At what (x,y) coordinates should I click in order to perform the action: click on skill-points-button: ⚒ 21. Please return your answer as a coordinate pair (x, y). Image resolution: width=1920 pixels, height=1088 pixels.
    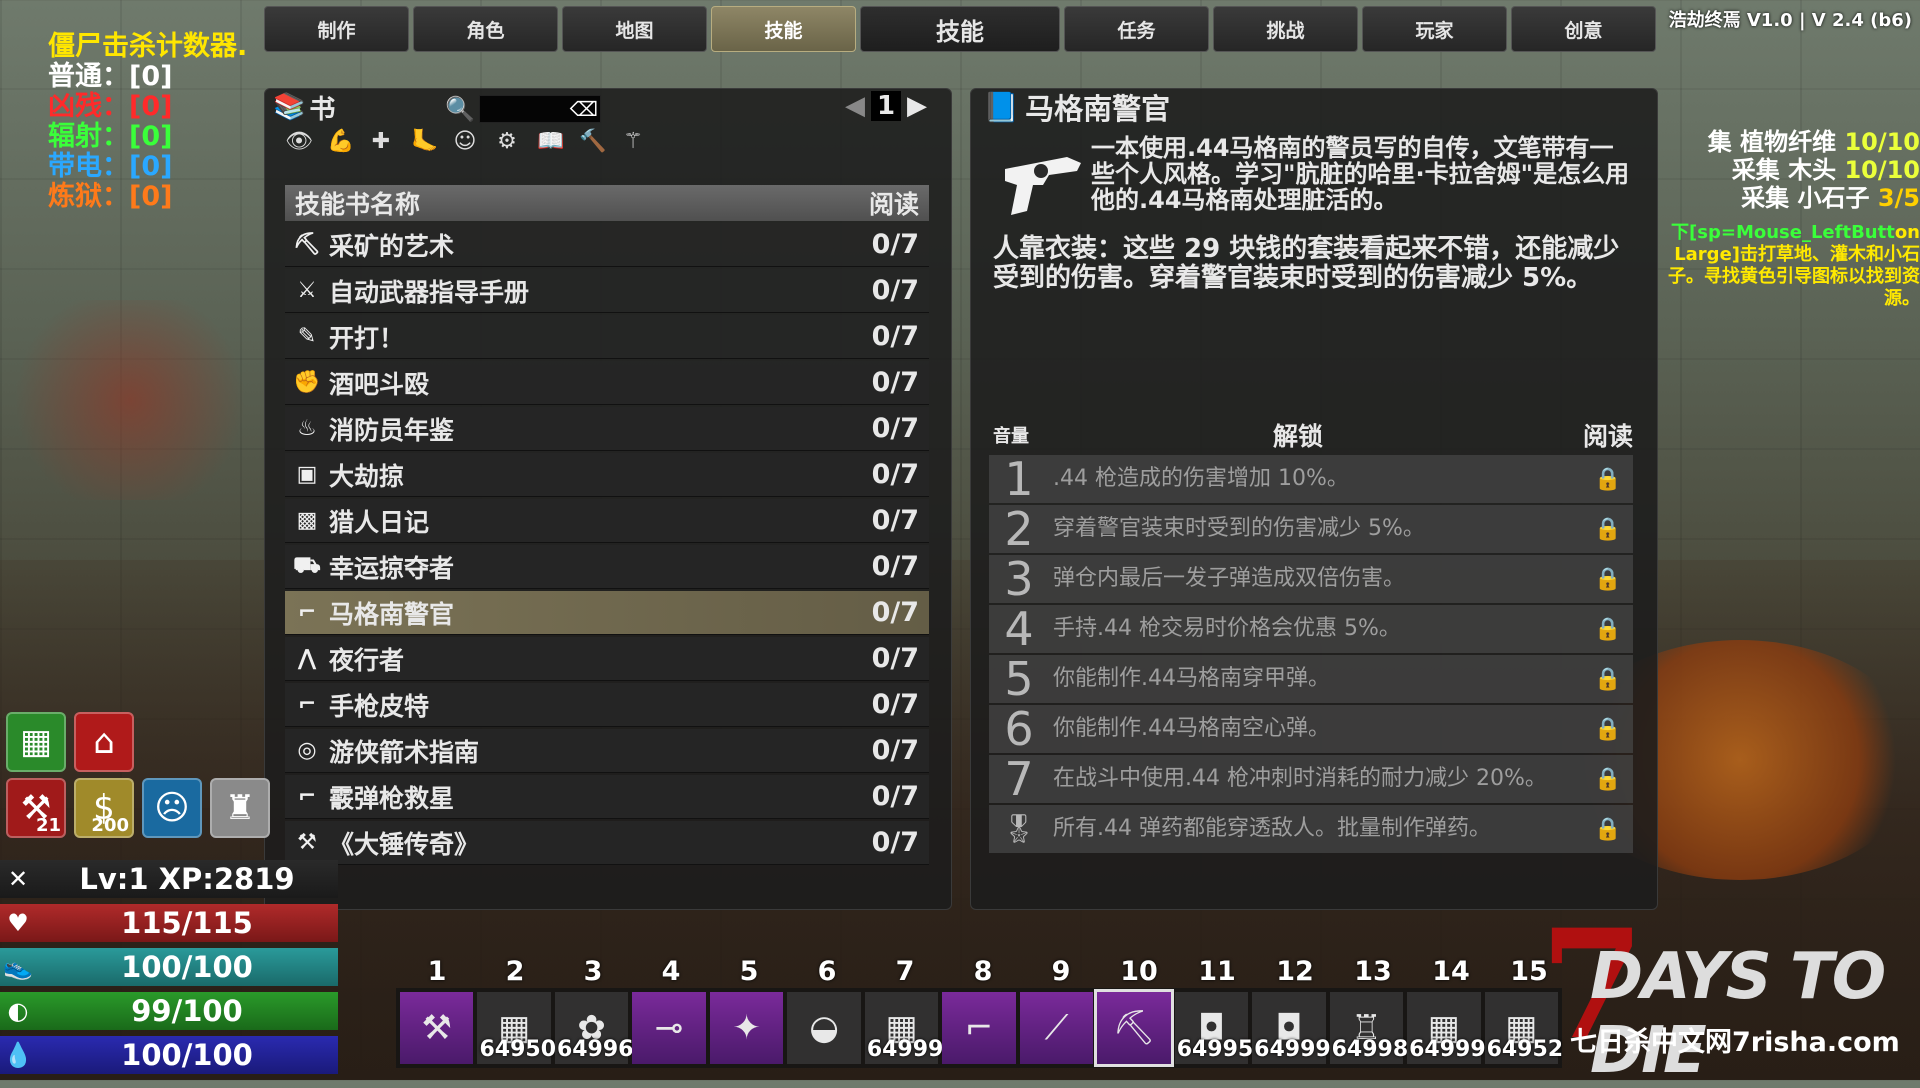
    Looking at the image, I should click on (36, 808).